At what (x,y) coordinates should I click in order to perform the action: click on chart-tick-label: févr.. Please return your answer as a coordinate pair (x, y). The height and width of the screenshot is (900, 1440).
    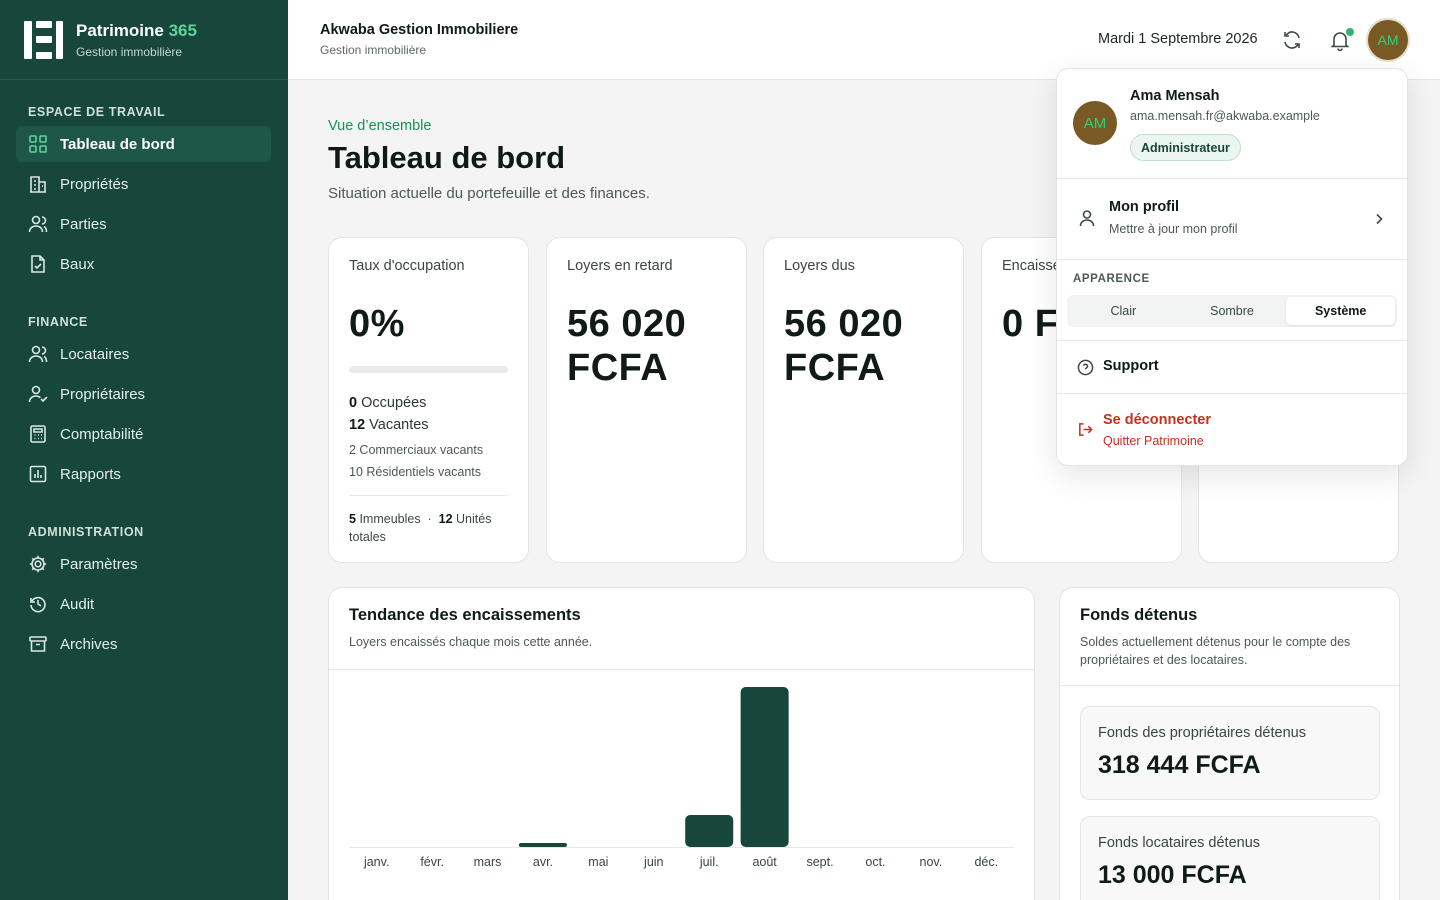
    Looking at the image, I should click on (432, 862).